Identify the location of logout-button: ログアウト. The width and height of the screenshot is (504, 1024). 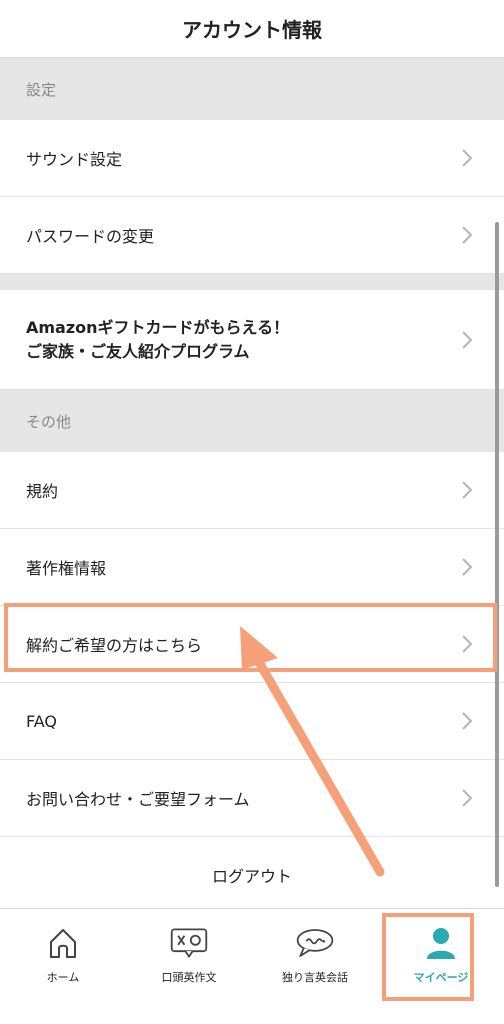
(252, 872).